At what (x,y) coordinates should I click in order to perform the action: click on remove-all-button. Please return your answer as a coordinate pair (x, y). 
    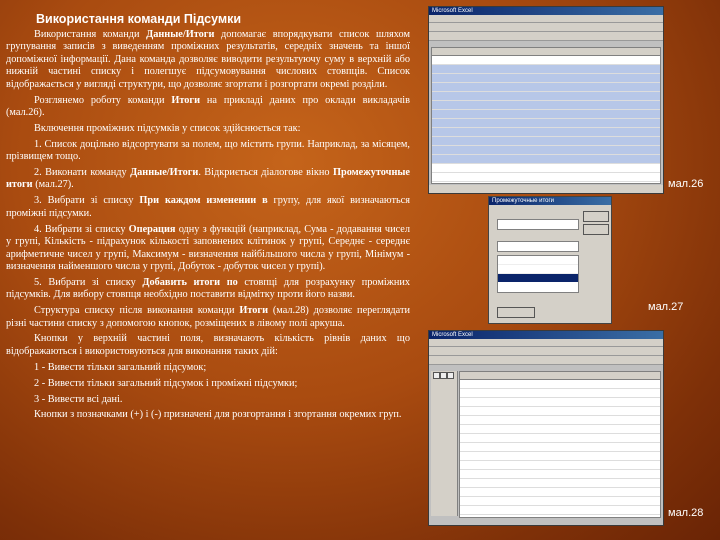
    Looking at the image, I should click on (516, 312).